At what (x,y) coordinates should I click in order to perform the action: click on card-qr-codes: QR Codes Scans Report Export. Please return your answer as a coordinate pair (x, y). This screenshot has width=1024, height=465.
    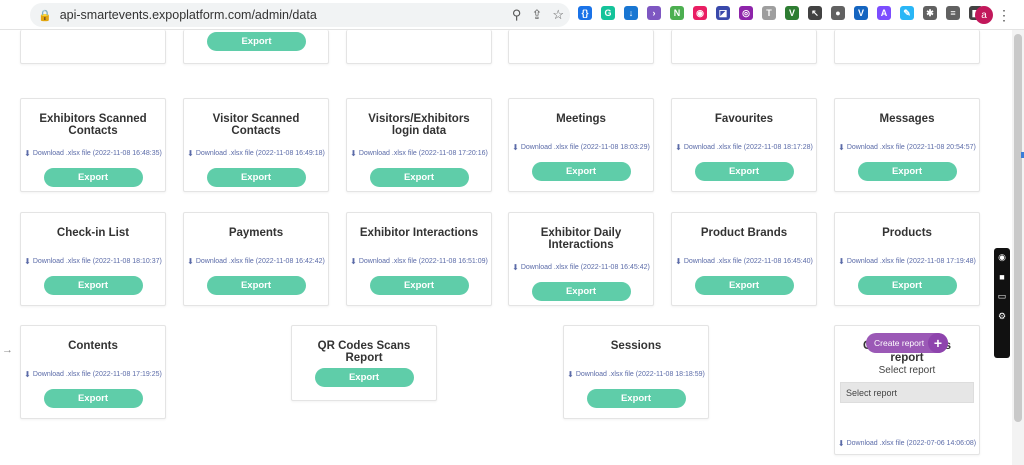
    Looking at the image, I should click on (364, 363).